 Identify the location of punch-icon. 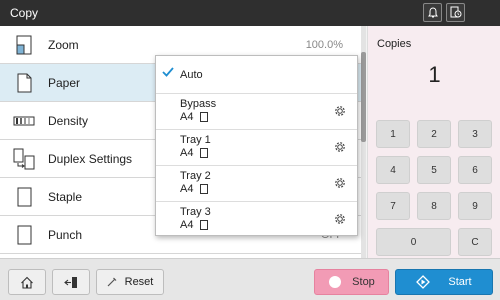
(24, 235).